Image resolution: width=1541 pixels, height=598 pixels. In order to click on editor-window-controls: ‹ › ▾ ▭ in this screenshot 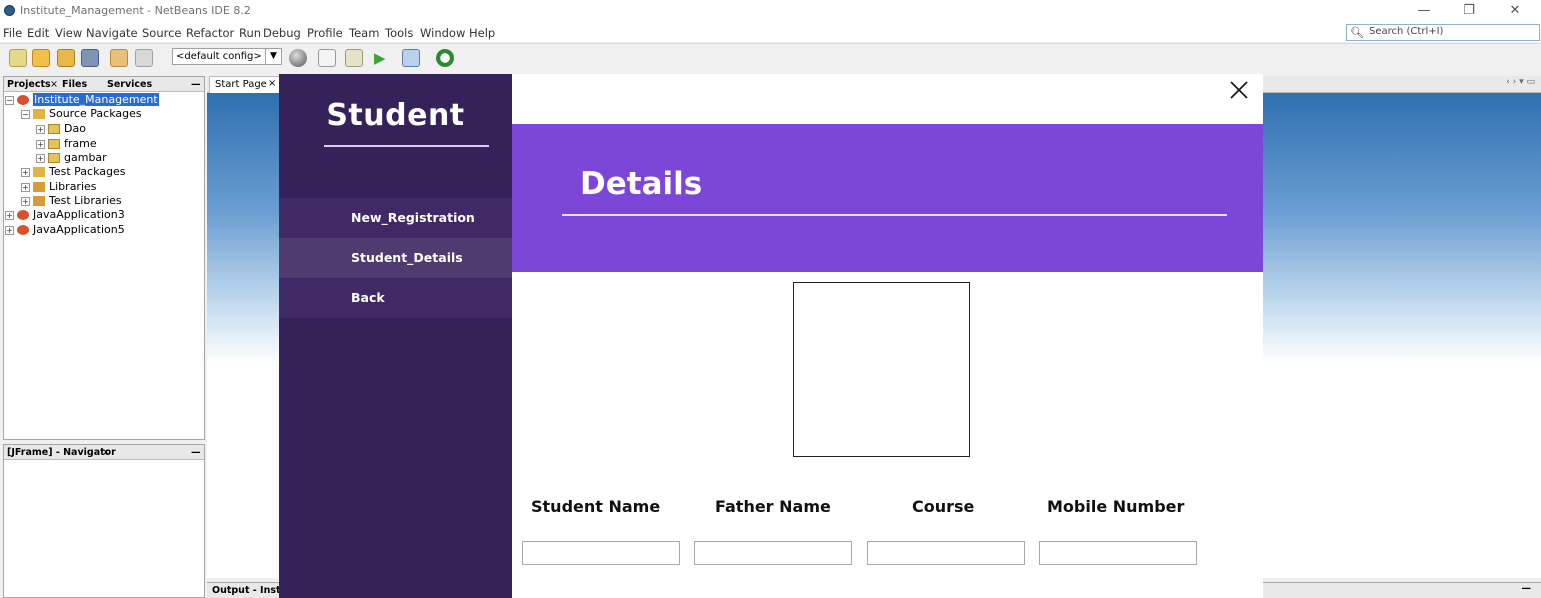, I will do `click(1520, 82)`.